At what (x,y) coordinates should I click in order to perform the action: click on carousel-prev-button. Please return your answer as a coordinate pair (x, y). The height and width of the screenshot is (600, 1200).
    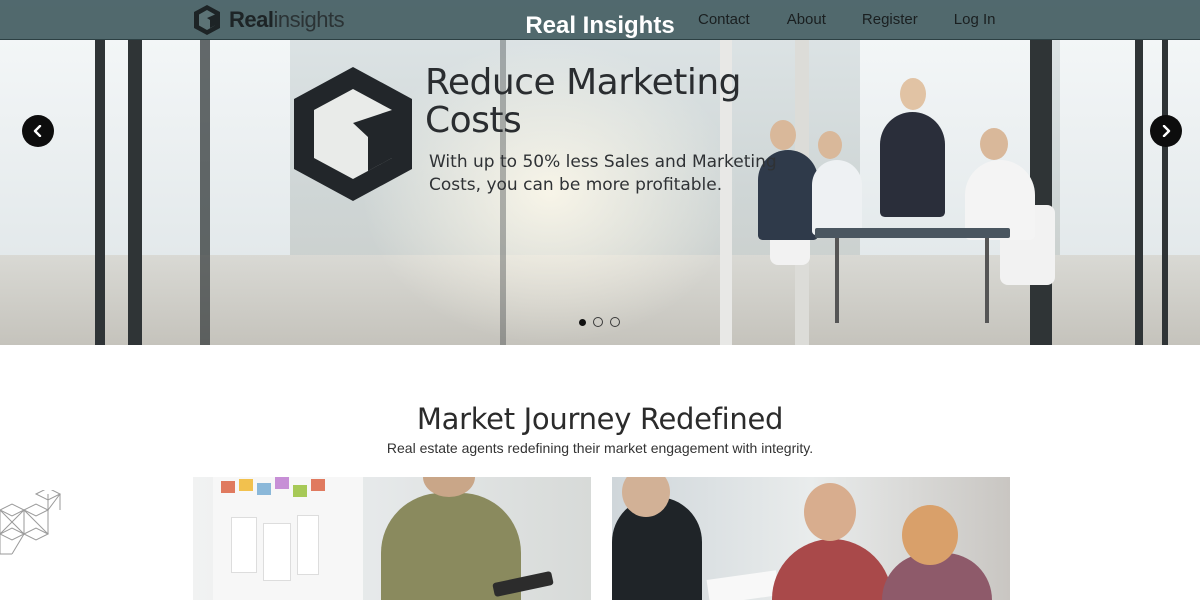
    Looking at the image, I should click on (38, 131).